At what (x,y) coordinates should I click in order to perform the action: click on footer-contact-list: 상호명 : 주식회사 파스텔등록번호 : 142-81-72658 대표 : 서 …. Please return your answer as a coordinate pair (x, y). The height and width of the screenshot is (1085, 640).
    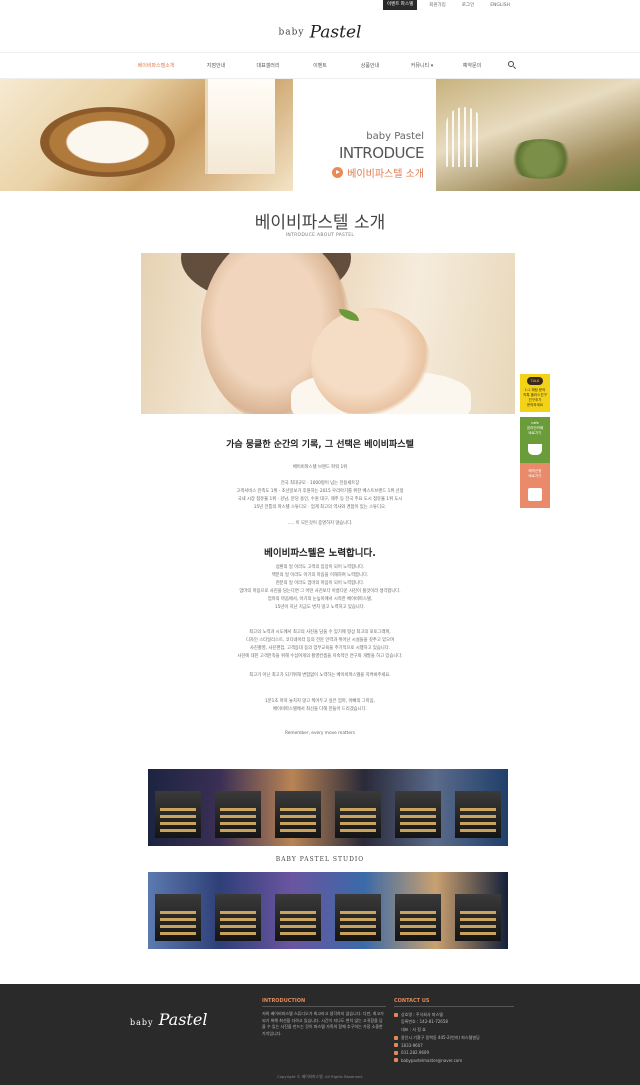
    Looking at the image, I should click on (454, 1037).